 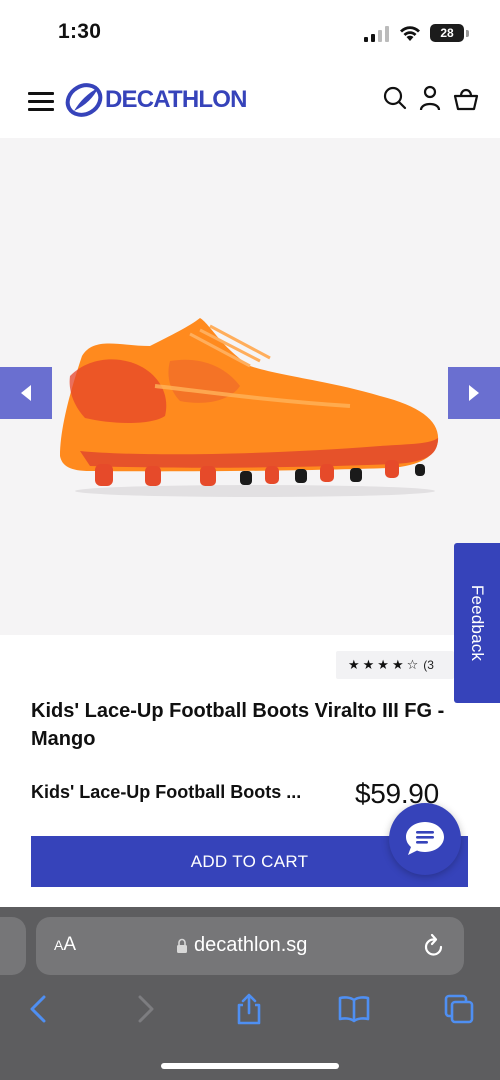 I want to click on chevron-right-icon, so click(x=474, y=393).